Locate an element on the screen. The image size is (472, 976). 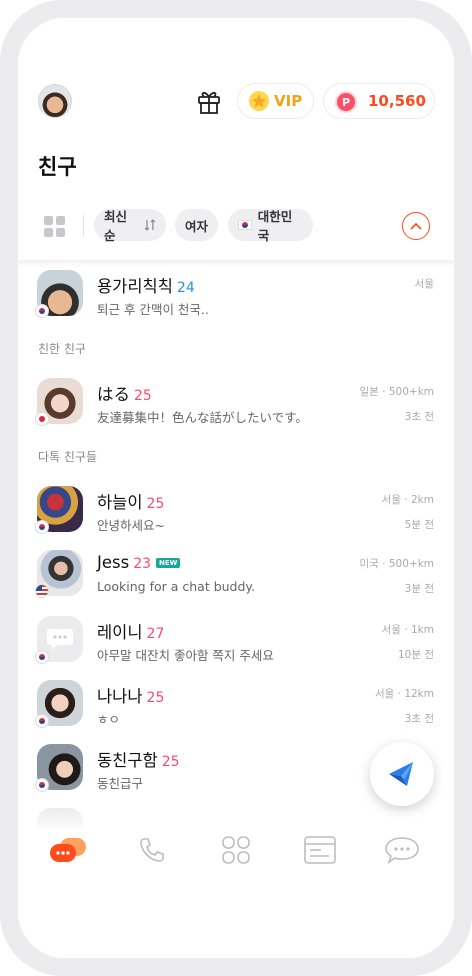
grid-view-icon is located at coordinates (55, 227).